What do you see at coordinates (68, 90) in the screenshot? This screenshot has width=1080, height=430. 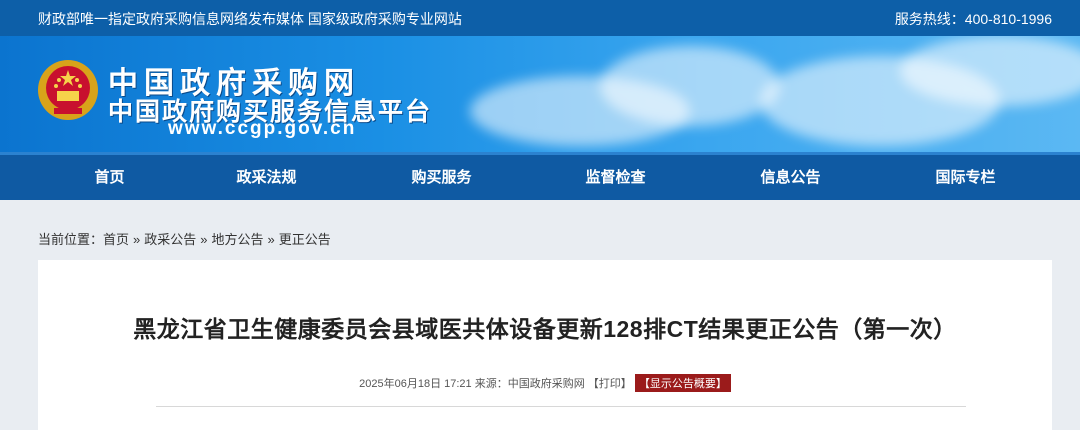 I see `national-emblem-icon` at bounding box center [68, 90].